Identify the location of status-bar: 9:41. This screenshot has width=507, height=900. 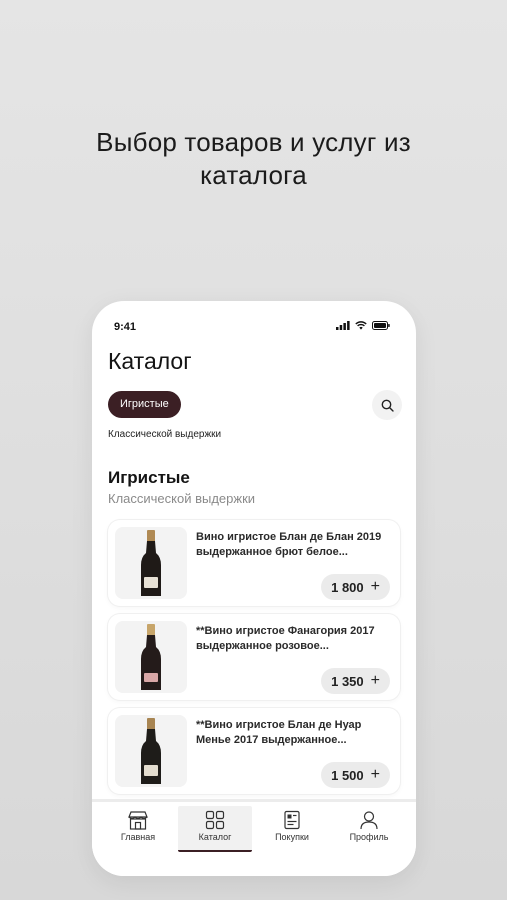
(254, 323).